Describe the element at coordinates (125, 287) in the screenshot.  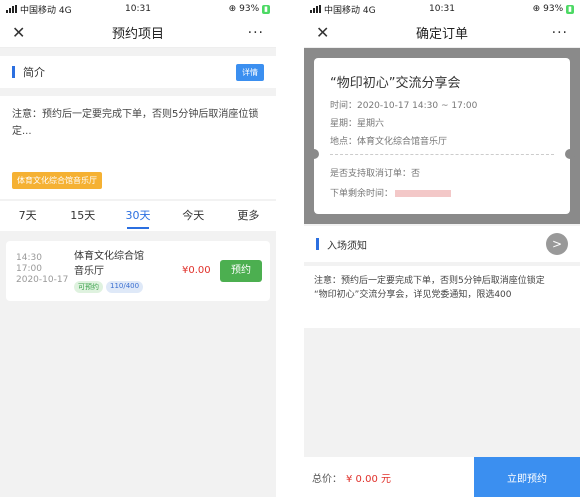
I see `capacity-badge: 110/400` at that location.